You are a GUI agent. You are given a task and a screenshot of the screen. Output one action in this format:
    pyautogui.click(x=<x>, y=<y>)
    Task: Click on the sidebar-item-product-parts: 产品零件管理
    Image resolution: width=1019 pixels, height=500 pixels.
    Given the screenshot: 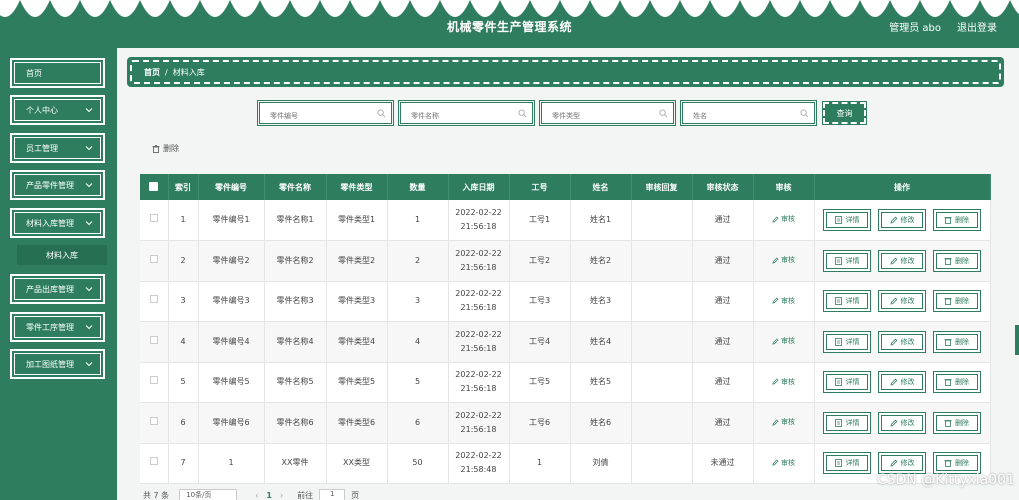 What is the action you would take?
    pyautogui.click(x=57, y=185)
    